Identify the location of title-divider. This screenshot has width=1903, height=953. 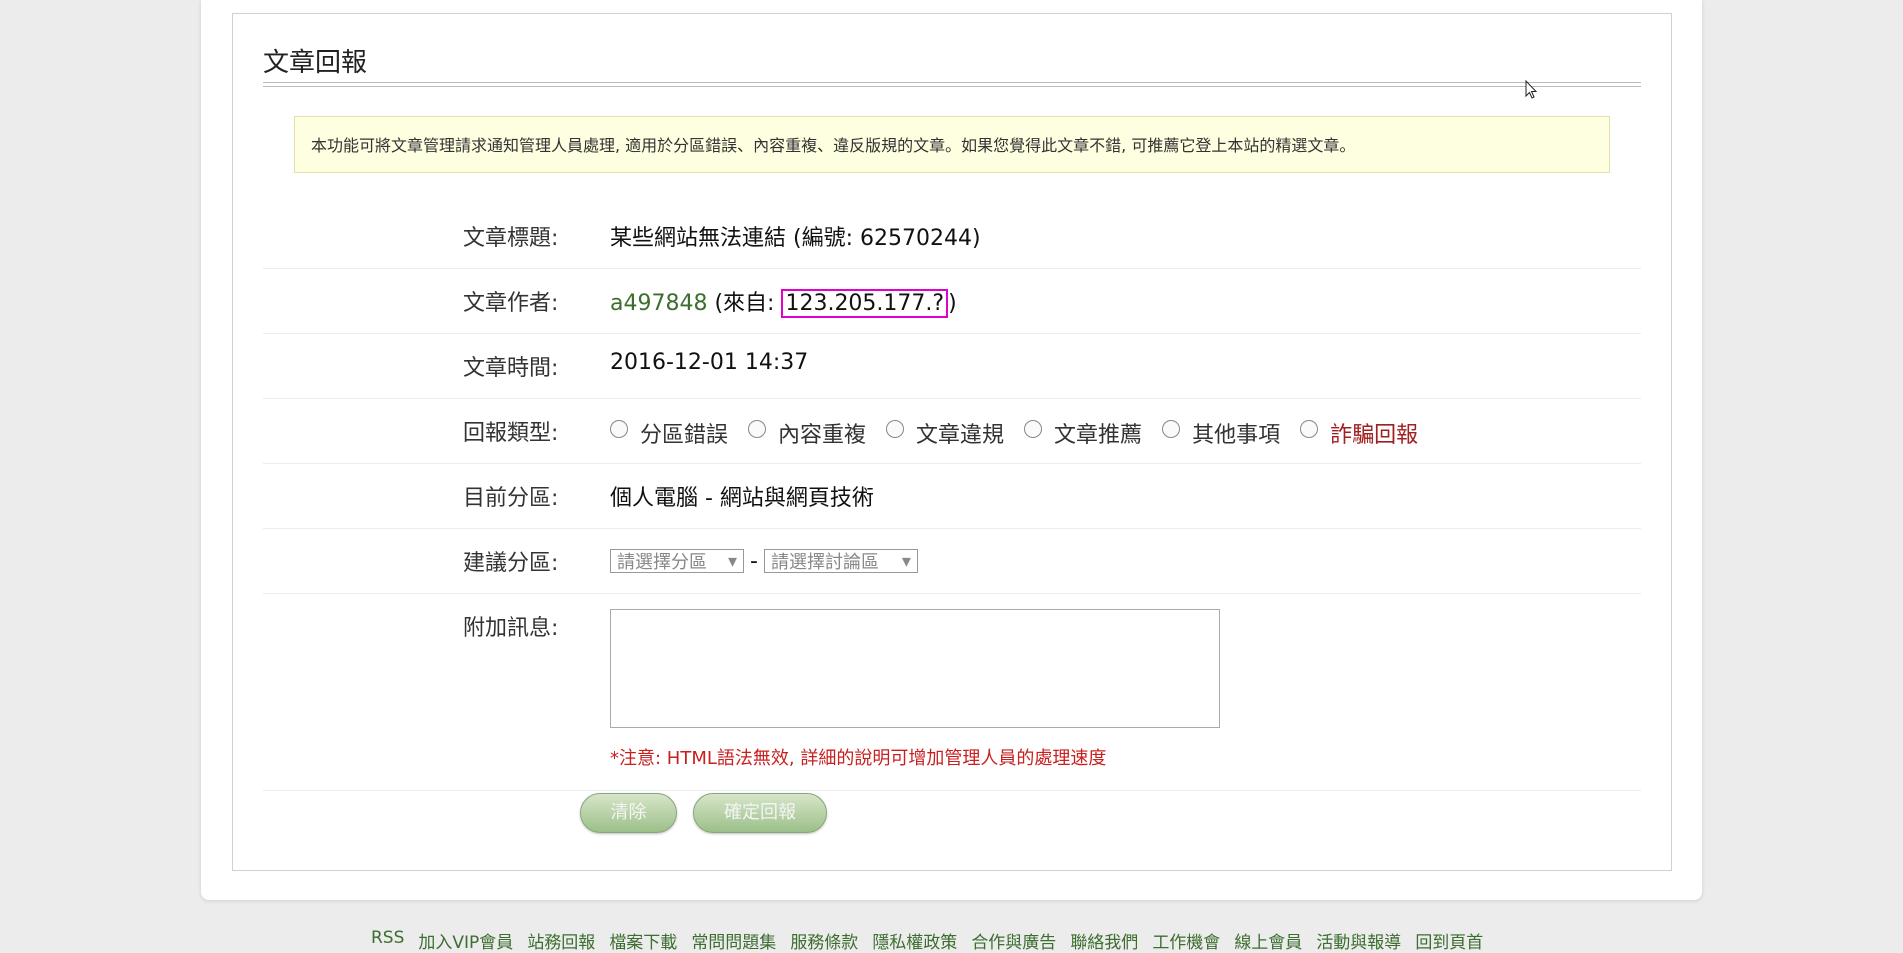
(952, 84).